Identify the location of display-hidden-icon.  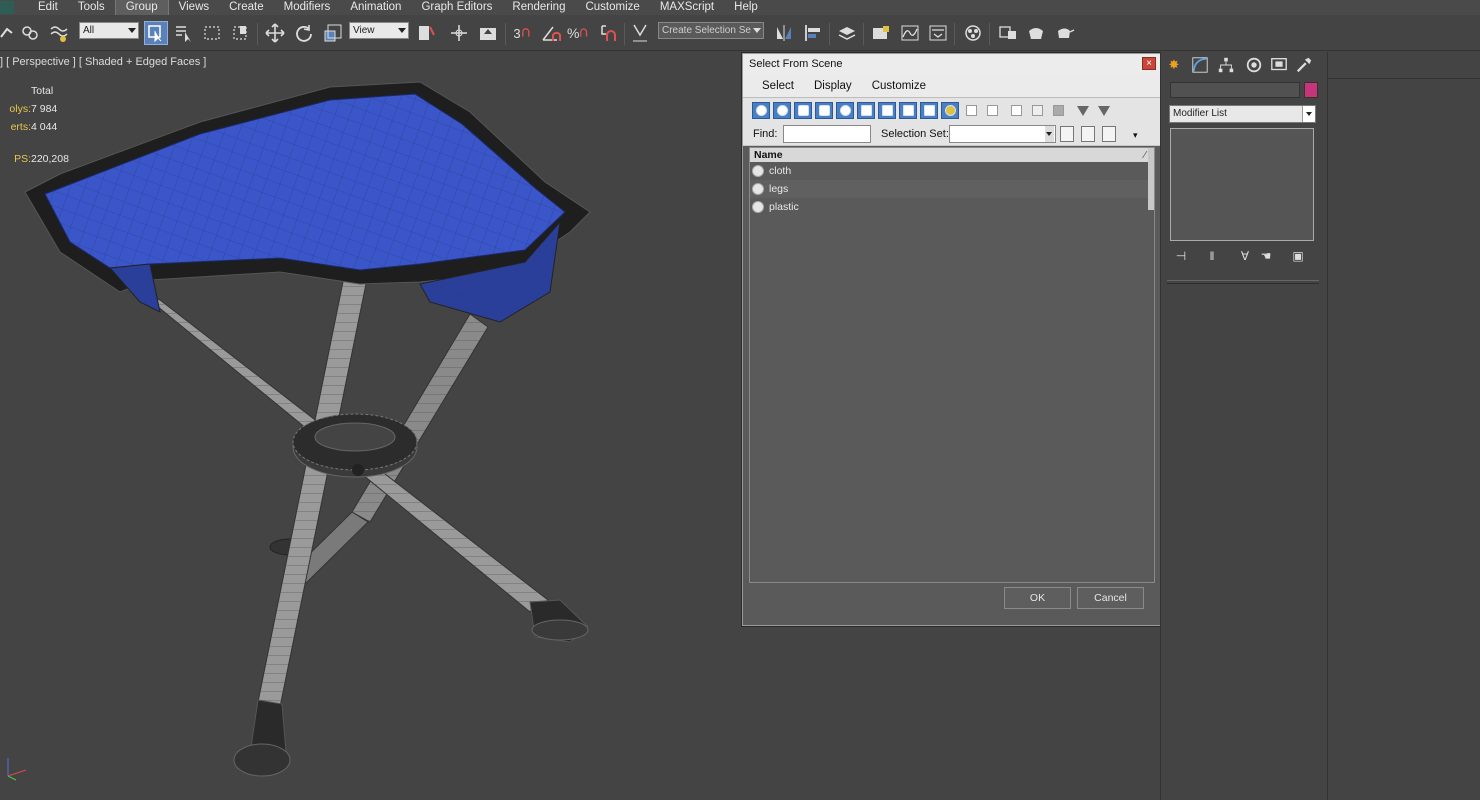
(992, 110).